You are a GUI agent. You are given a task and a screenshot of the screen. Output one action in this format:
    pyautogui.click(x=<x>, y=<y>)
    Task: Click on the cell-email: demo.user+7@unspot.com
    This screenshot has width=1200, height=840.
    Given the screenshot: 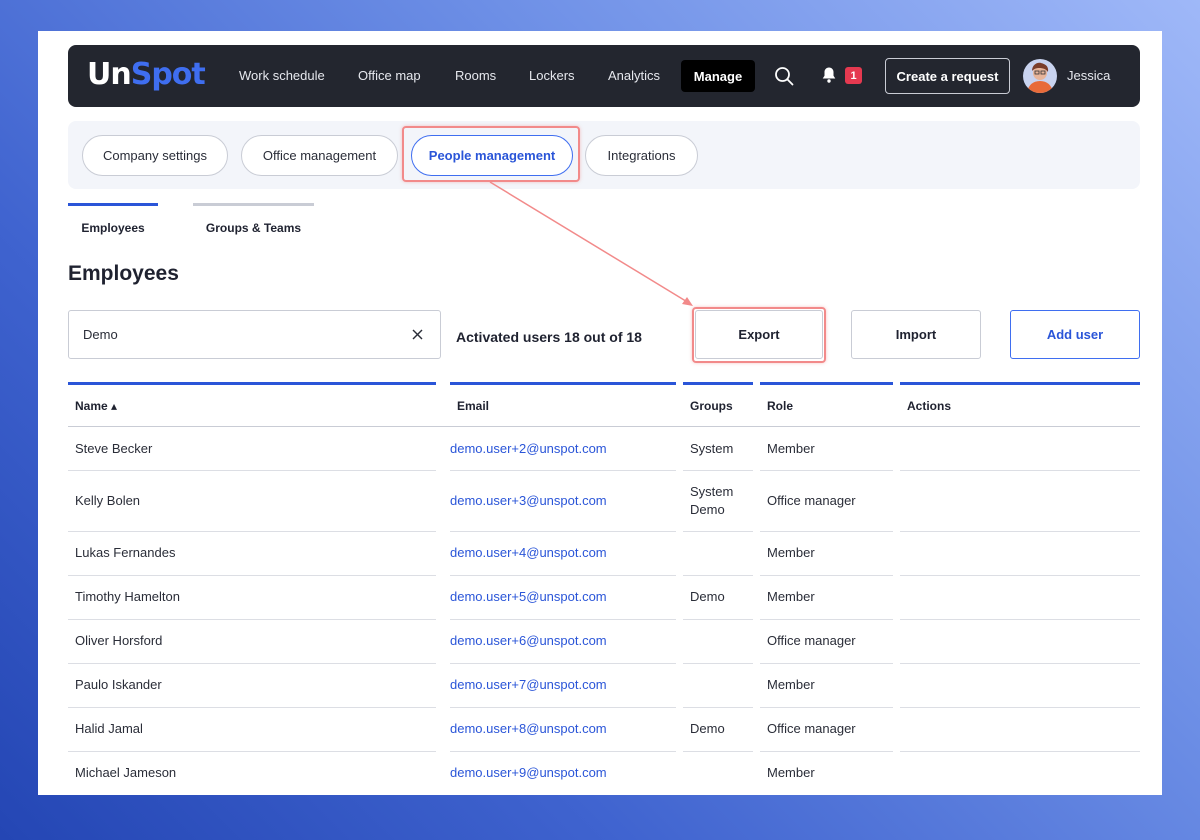 What is the action you would take?
    pyautogui.click(x=528, y=685)
    